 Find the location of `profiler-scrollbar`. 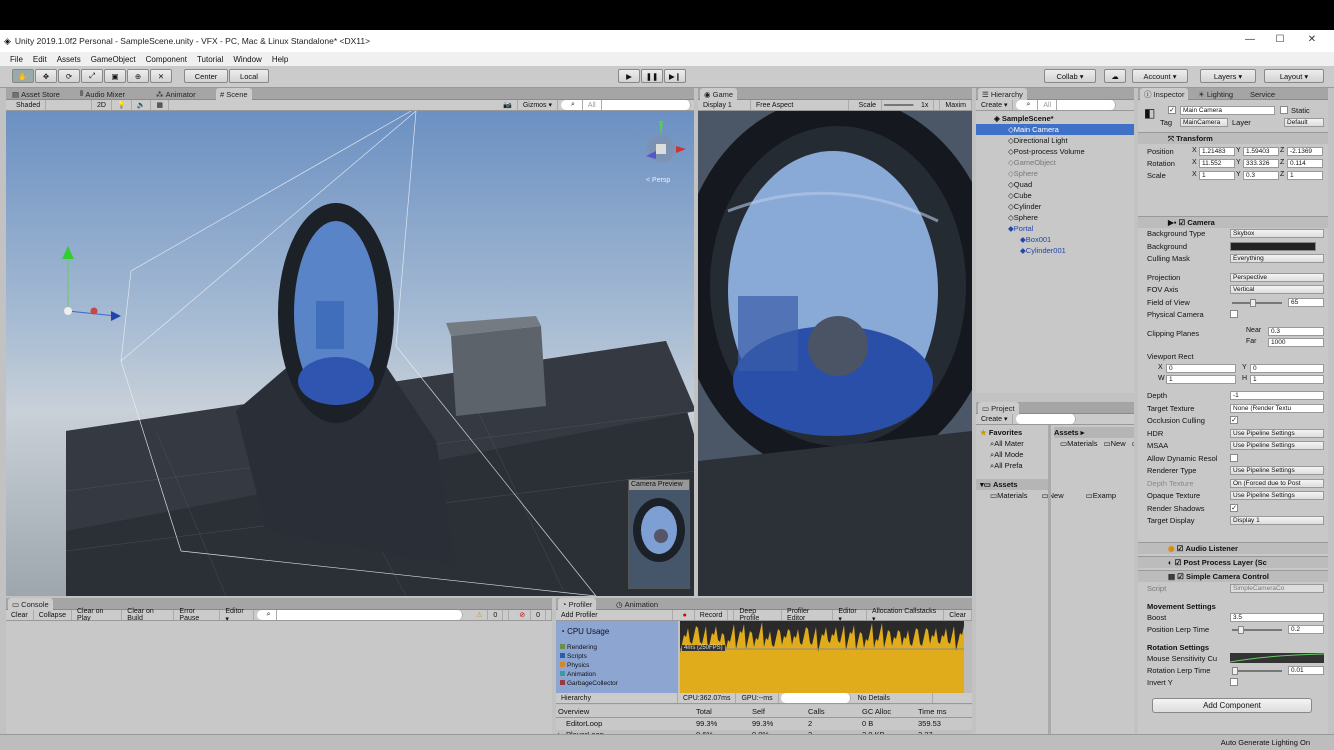

profiler-scrollbar is located at coordinates (968, 657).